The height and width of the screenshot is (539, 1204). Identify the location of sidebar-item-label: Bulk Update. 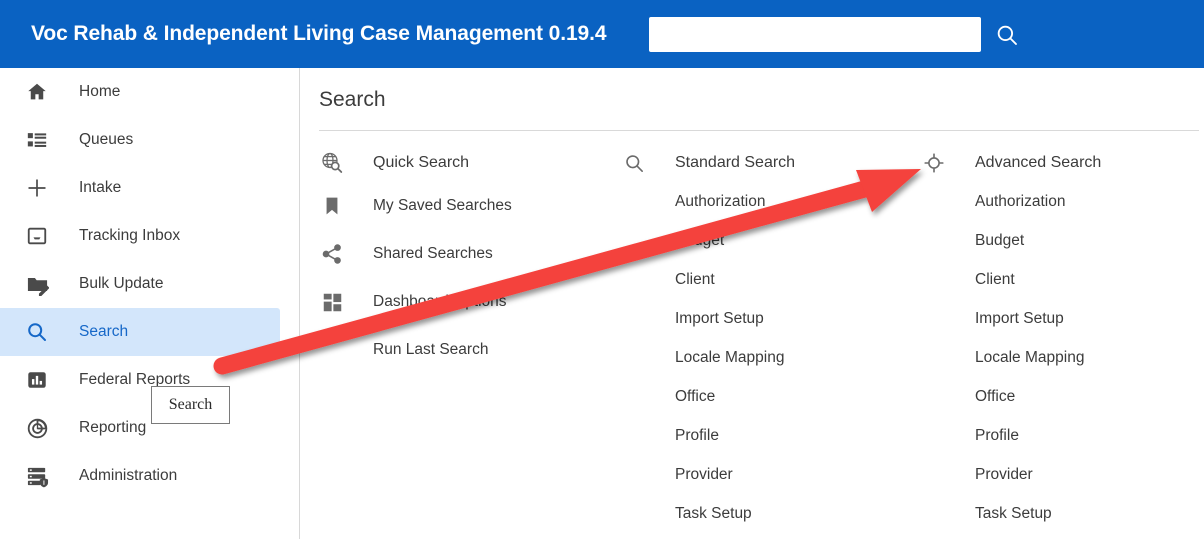
(121, 283).